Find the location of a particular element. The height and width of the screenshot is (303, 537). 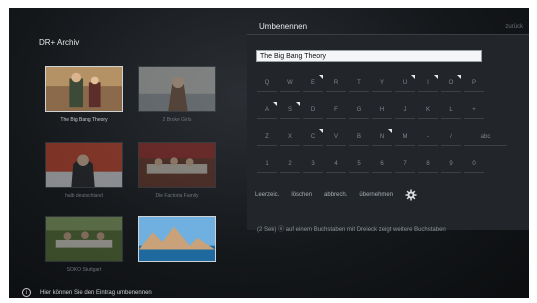

key-f: F is located at coordinates (336, 110).